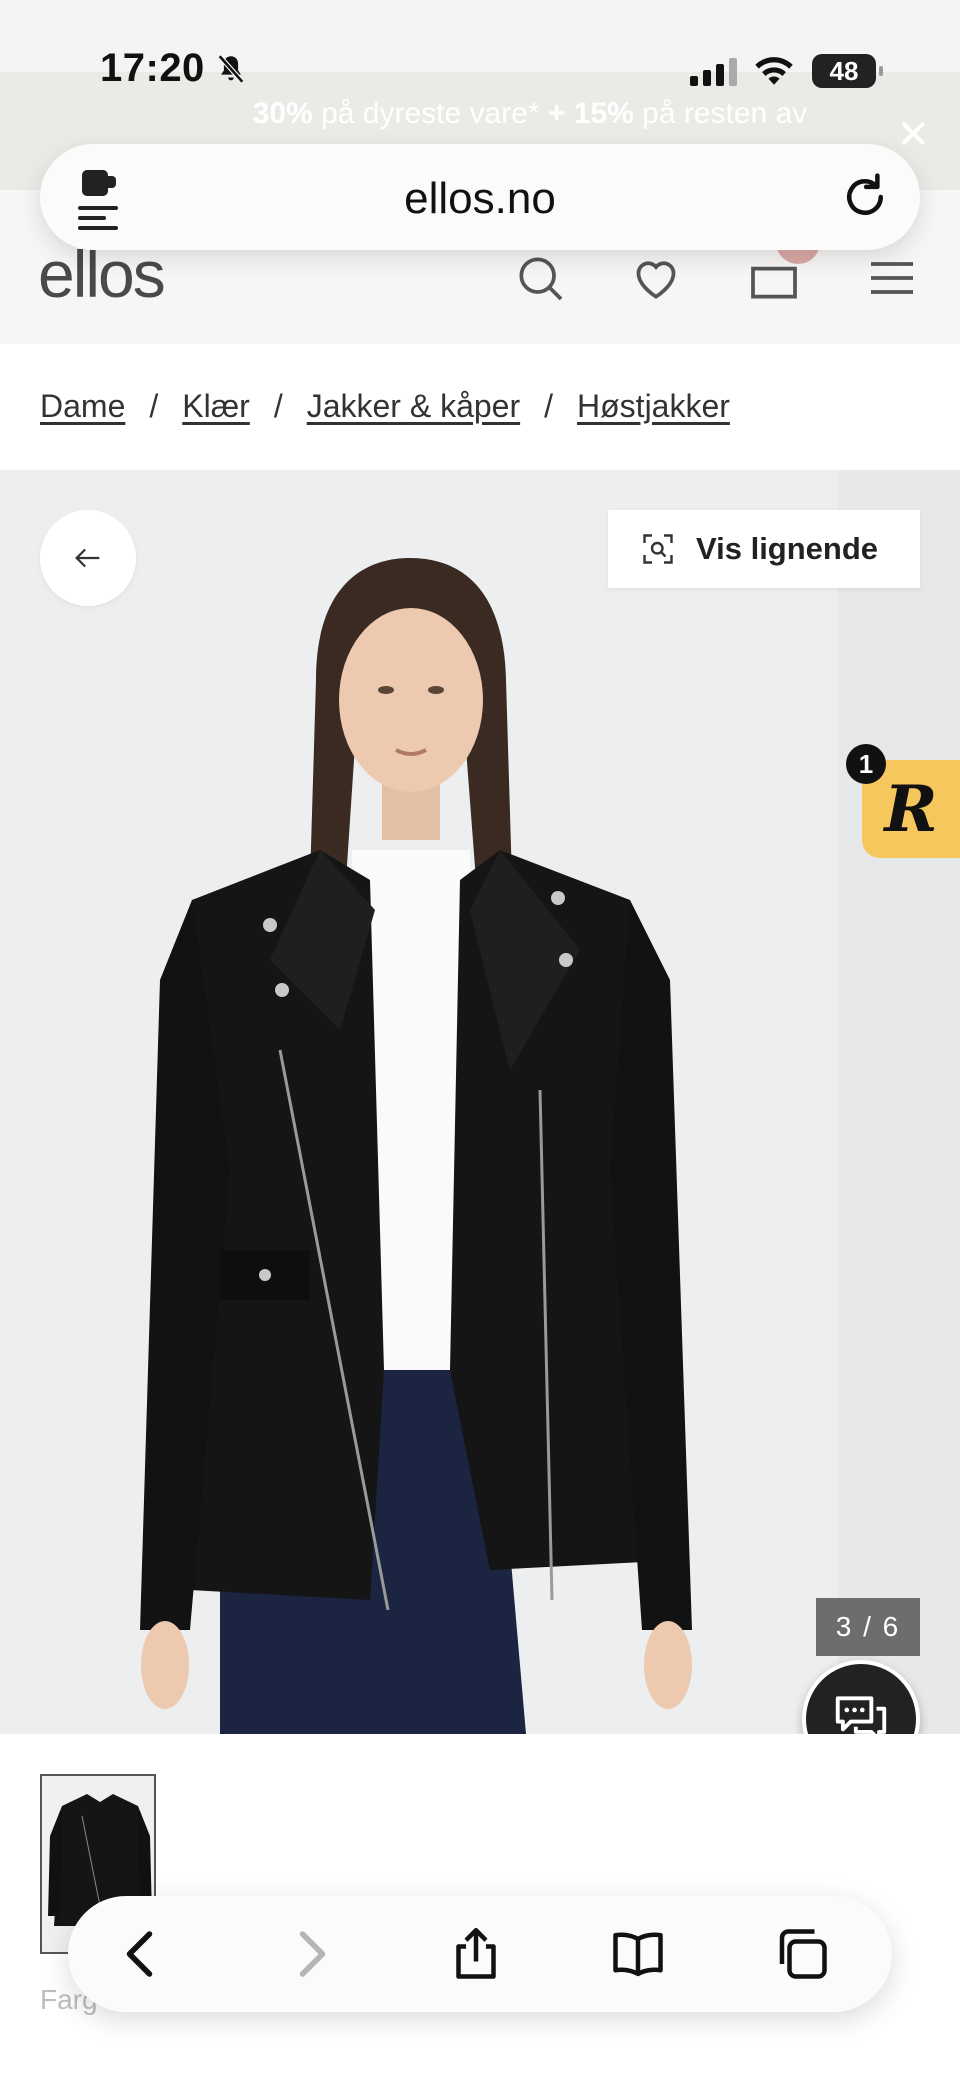 This screenshot has height=2081, width=960. Describe the element at coordinates (774, 278) in the screenshot. I see `cart-icon` at that location.